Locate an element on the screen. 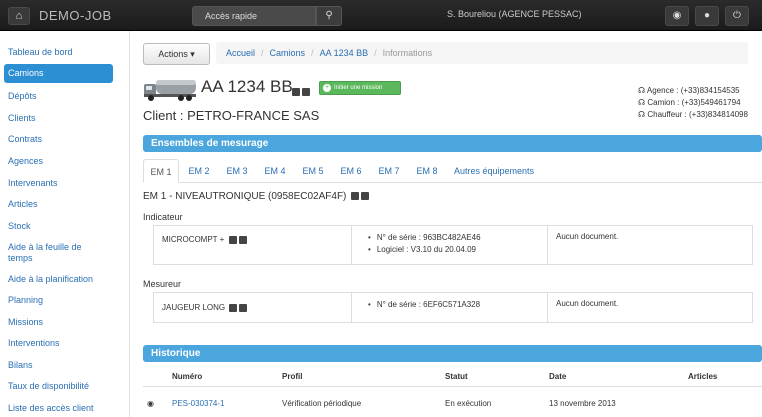  plus-circle-icon: + is located at coordinates (327, 88).